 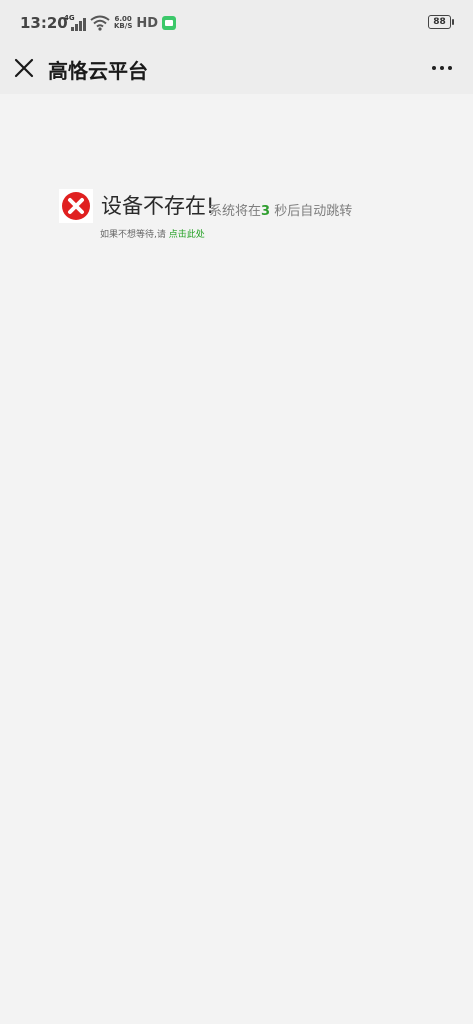 I want to click on click-here-link: 点击此处, so click(x=187, y=235).